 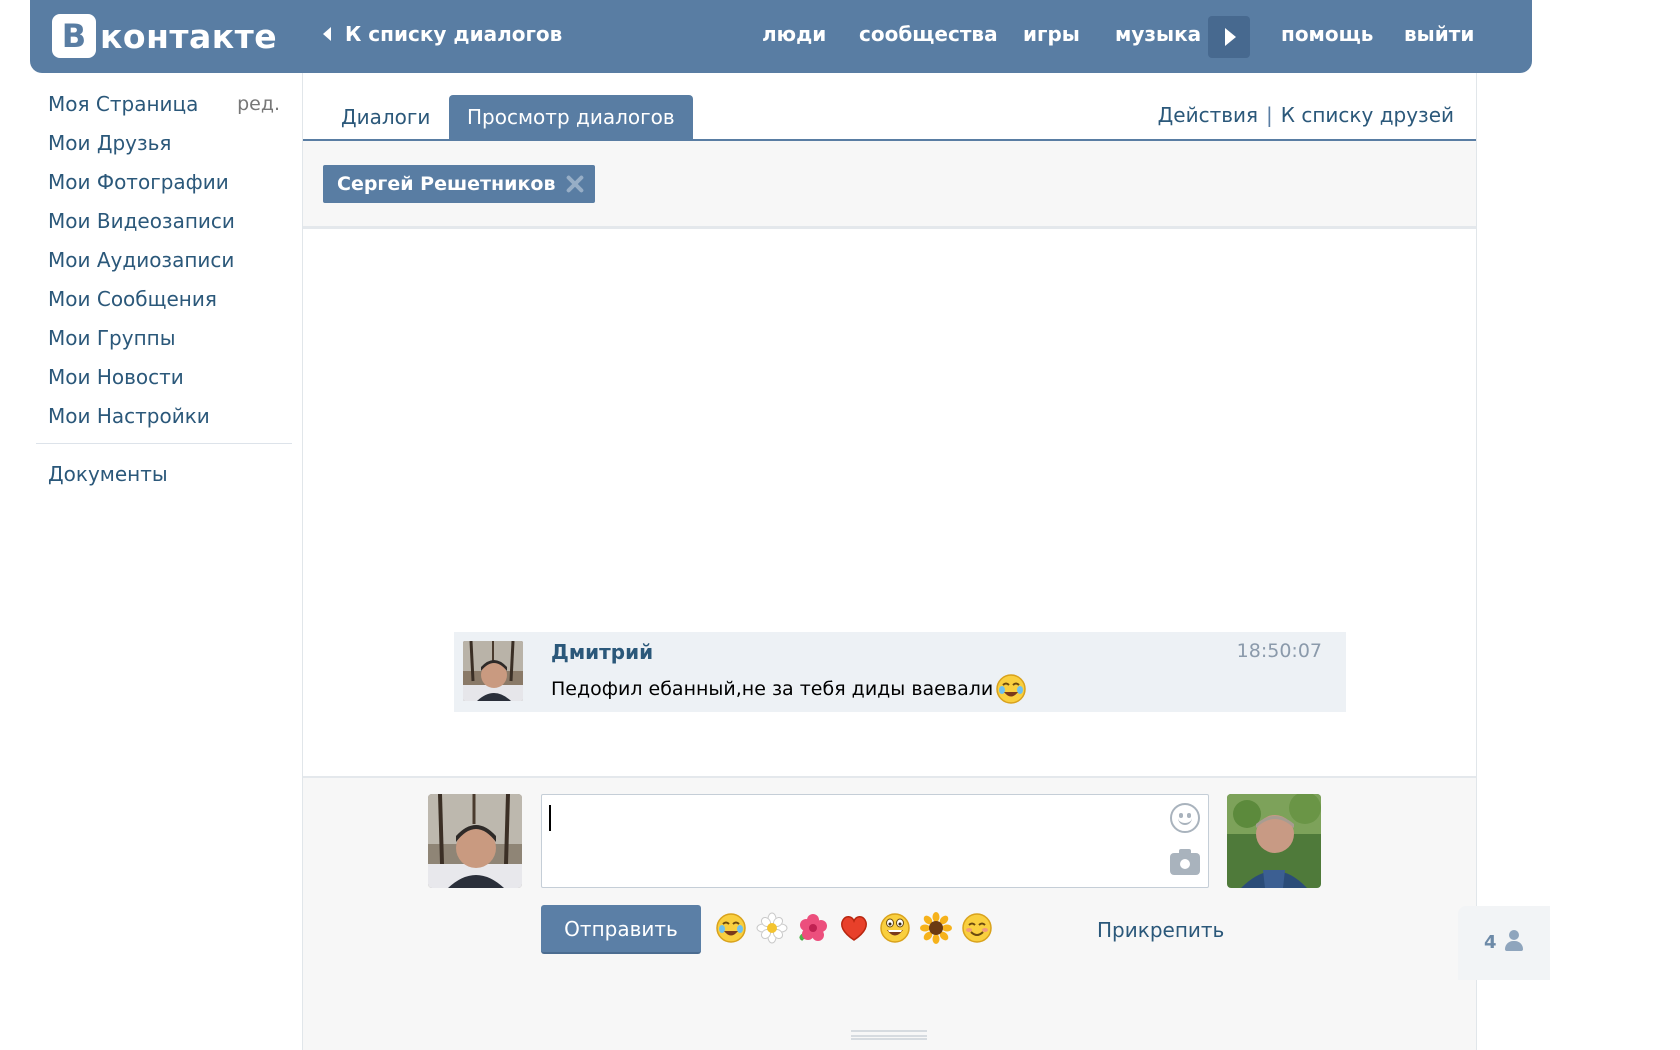 What do you see at coordinates (875, 841) in the screenshot?
I see `message-input` at bounding box center [875, 841].